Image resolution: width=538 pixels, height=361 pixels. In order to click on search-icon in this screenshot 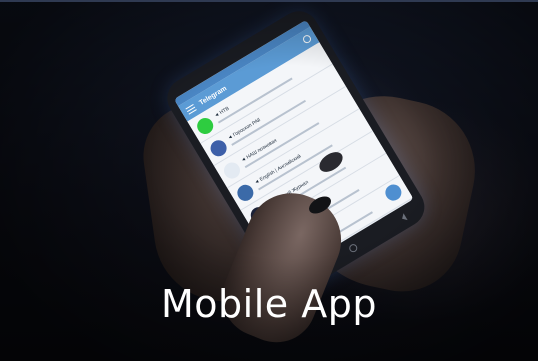, I will do `click(307, 39)`.